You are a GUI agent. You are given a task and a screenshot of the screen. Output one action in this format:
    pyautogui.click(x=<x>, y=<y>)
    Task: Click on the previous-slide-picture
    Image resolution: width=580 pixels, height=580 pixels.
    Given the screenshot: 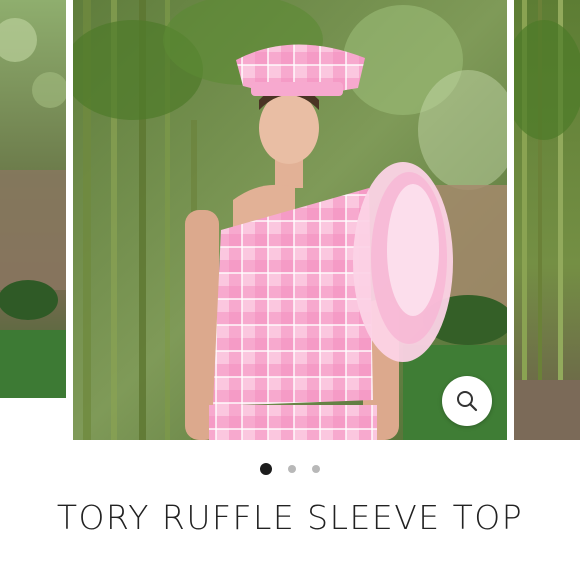 What is the action you would take?
    pyautogui.click(x=33, y=199)
    